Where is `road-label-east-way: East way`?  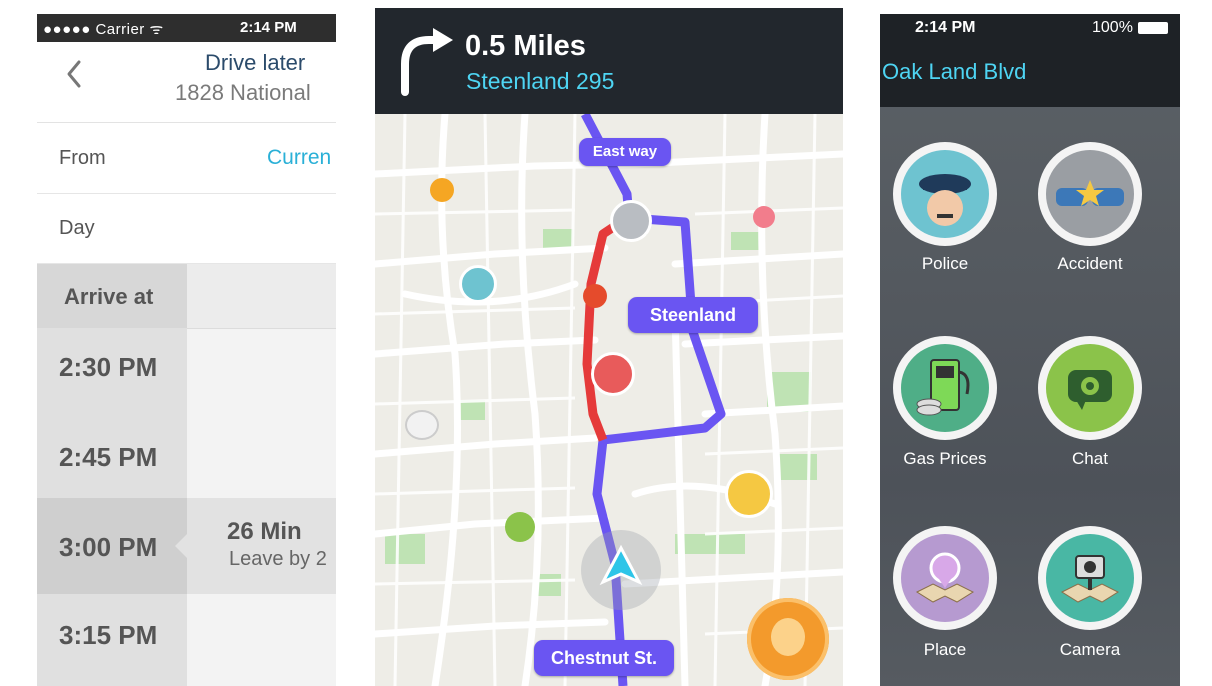
road-label-east-way: East way is located at coordinates (625, 152).